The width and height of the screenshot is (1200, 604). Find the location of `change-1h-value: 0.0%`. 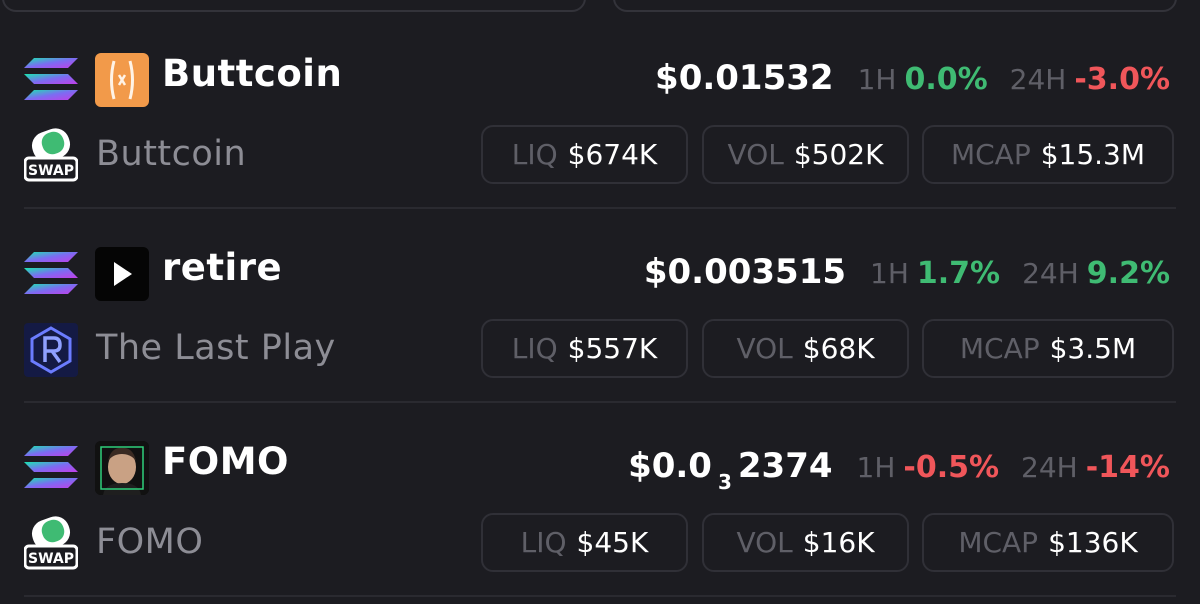

change-1h-value: 0.0% is located at coordinates (946, 79).